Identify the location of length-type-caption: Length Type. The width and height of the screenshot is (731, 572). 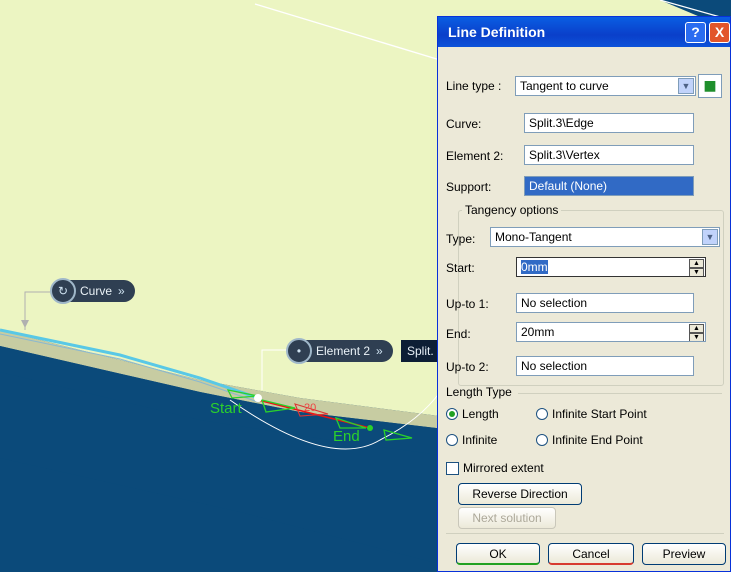
(479, 392).